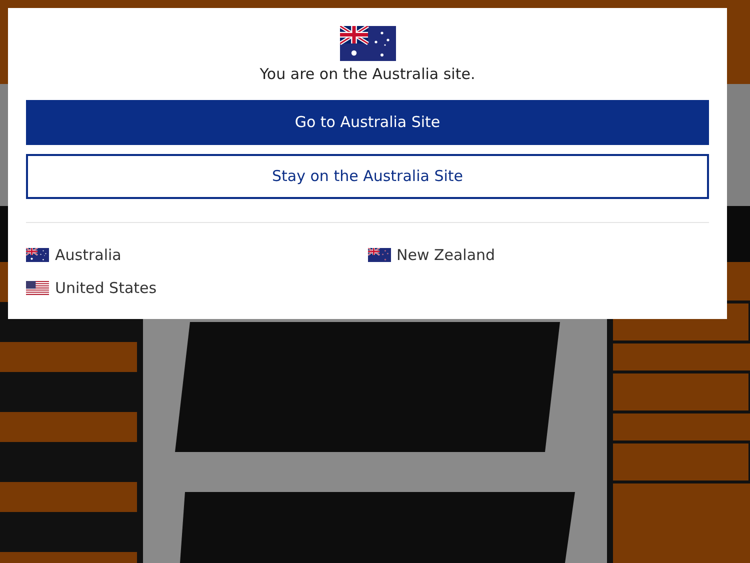 The width and height of the screenshot is (750, 563). Describe the element at coordinates (432, 255) in the screenshot. I see `country-link: New Zealand` at that location.